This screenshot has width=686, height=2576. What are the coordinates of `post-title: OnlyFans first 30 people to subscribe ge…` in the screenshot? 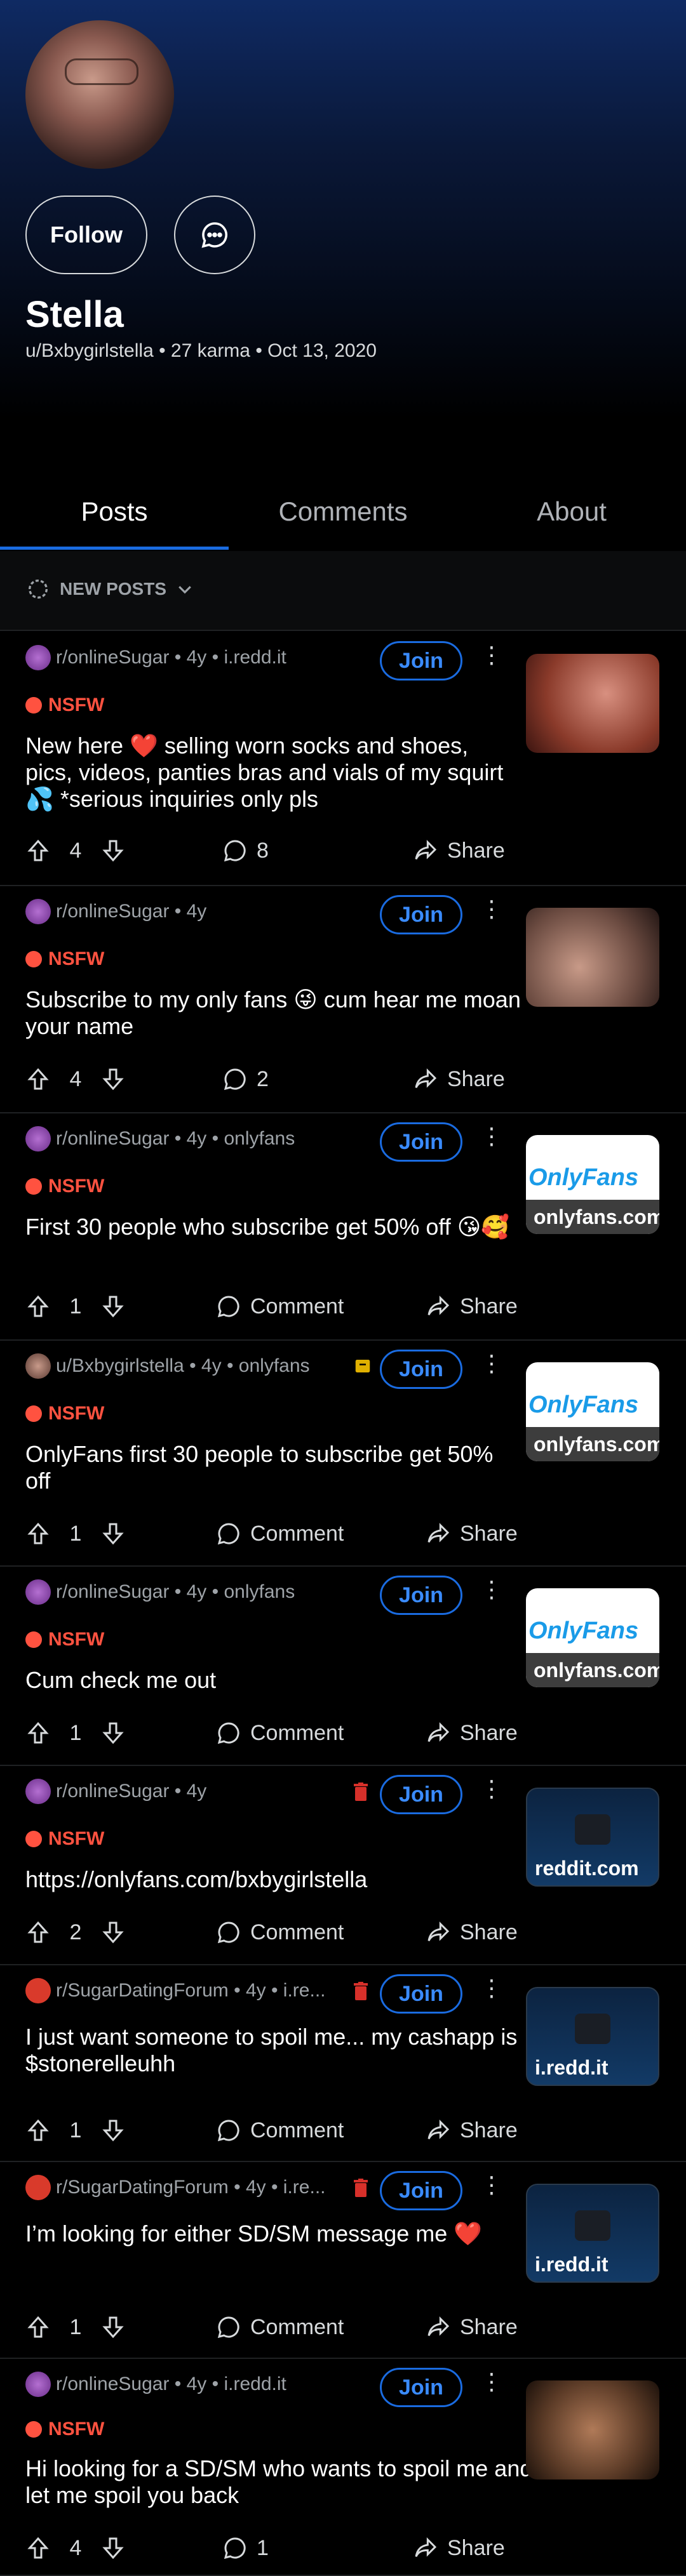 It's located at (273, 1467).